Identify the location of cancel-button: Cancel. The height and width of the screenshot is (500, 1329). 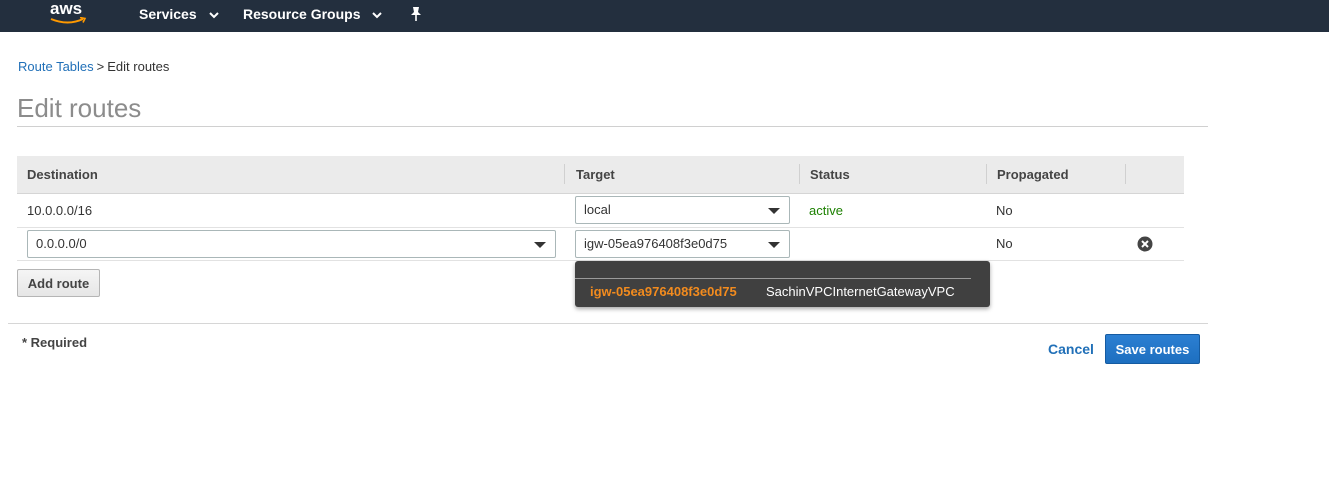
(1071, 349).